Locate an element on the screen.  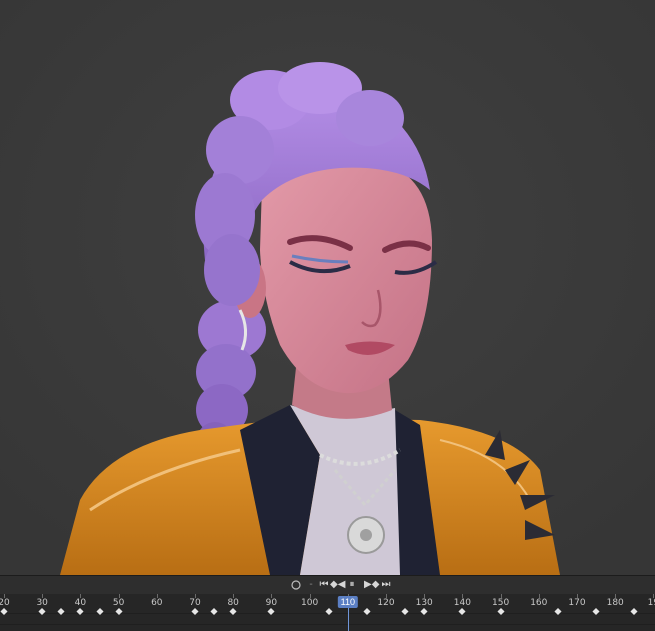
ruler-tick-label: 180 is located at coordinates (615, 603).